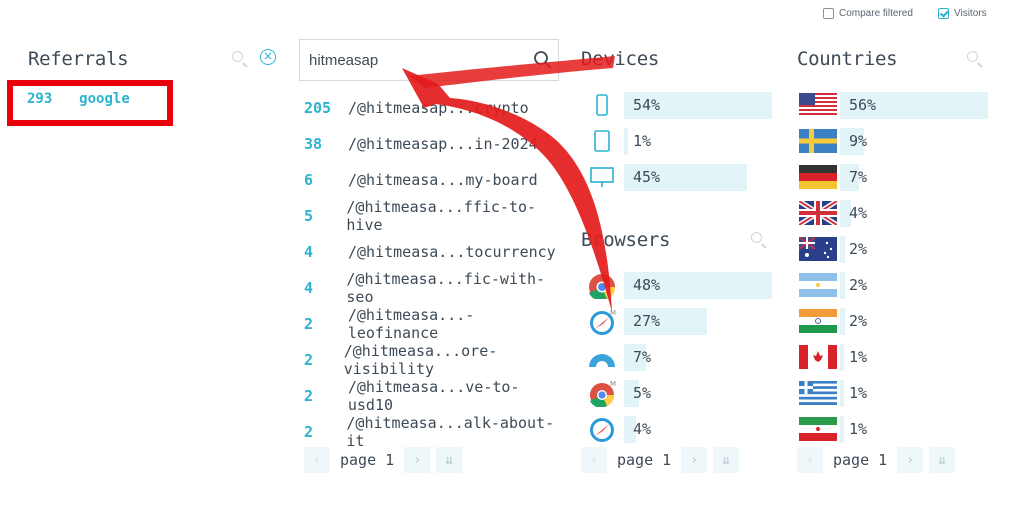  What do you see at coordinates (818, 213) in the screenshot?
I see `flag-gb-icon` at bounding box center [818, 213].